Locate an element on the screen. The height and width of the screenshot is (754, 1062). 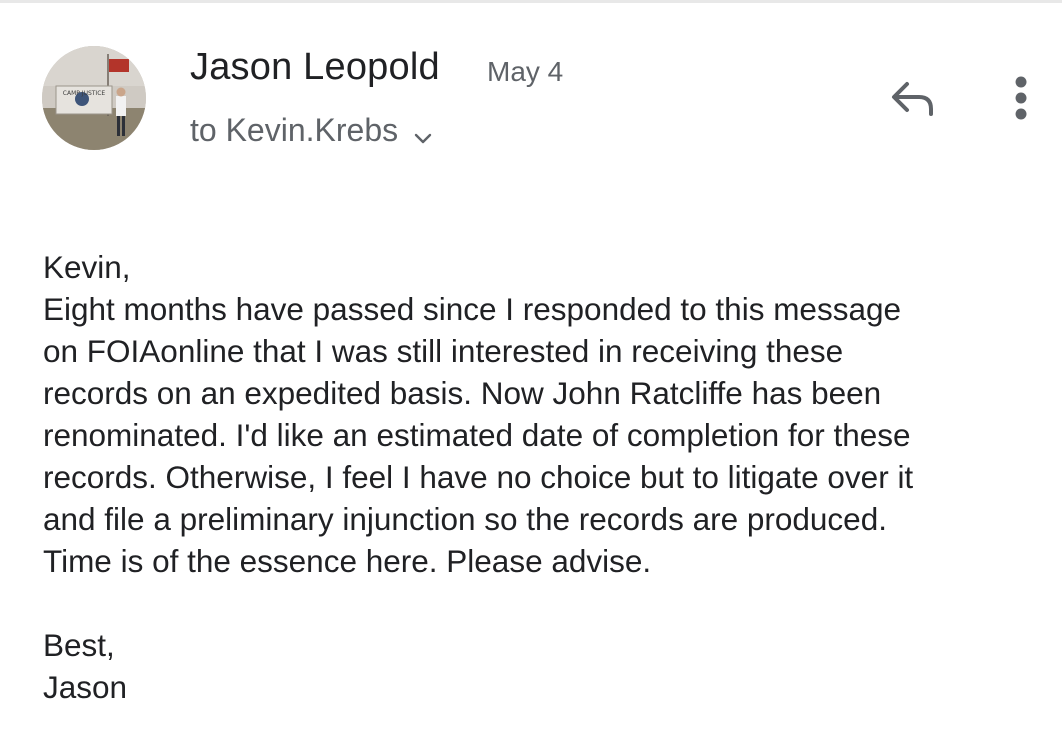
more-vert-icon is located at coordinates (1021, 100).